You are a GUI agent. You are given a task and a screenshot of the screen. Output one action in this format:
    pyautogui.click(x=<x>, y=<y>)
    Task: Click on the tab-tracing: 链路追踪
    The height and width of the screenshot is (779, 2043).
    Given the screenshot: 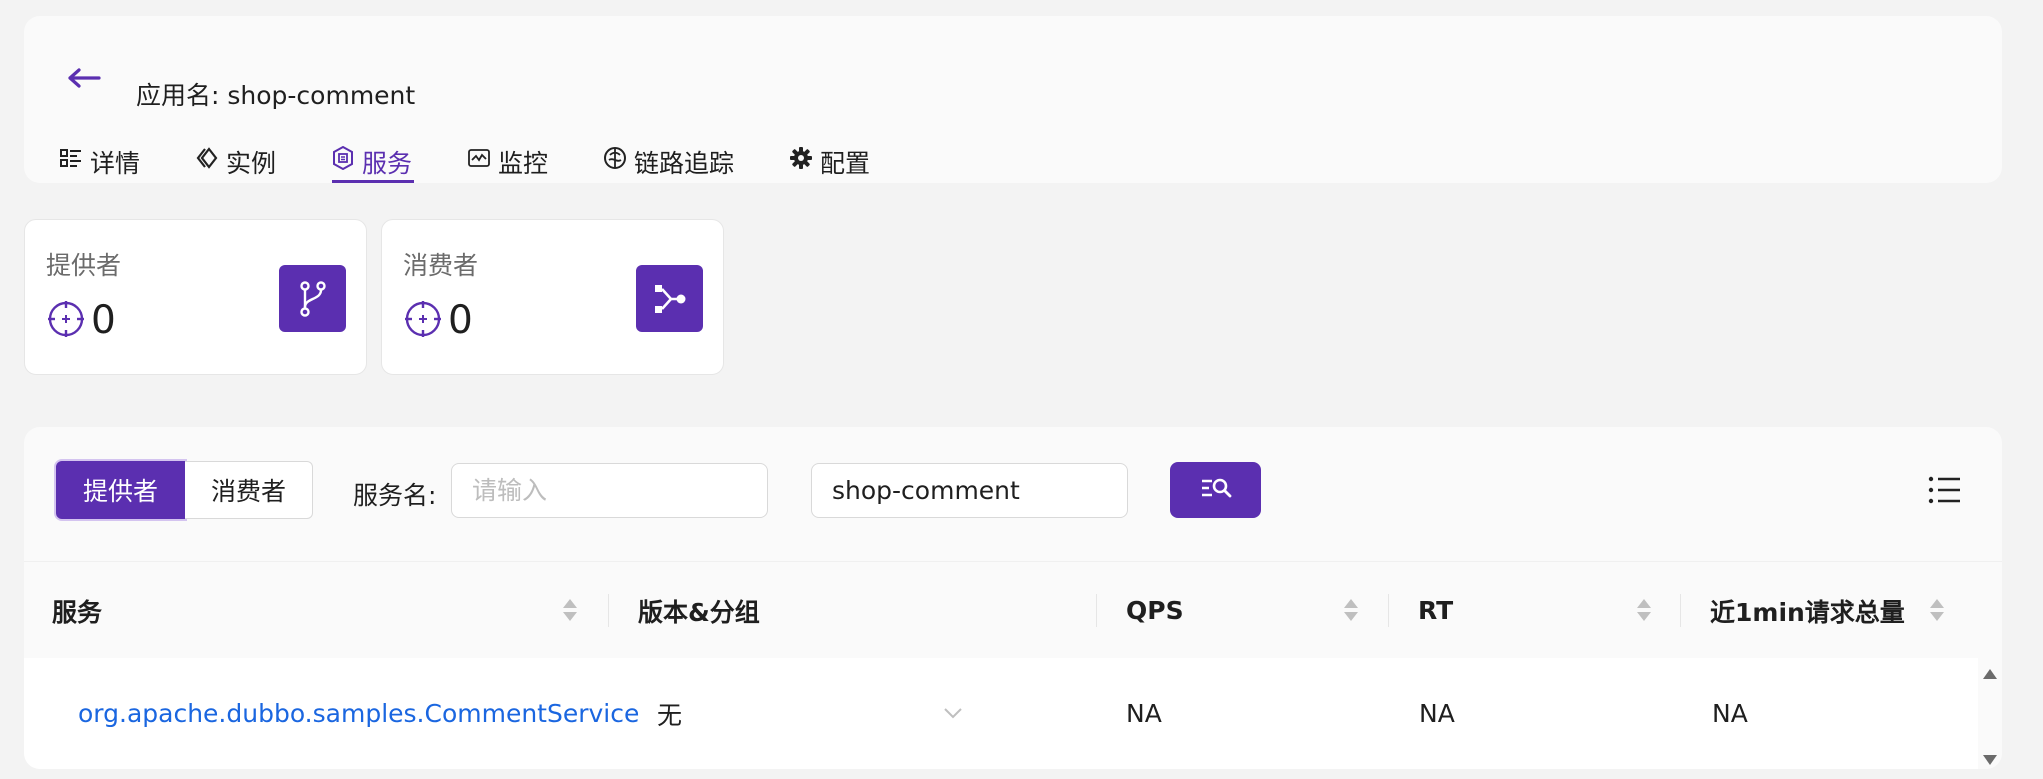 What is the action you would take?
    pyautogui.click(x=668, y=156)
    